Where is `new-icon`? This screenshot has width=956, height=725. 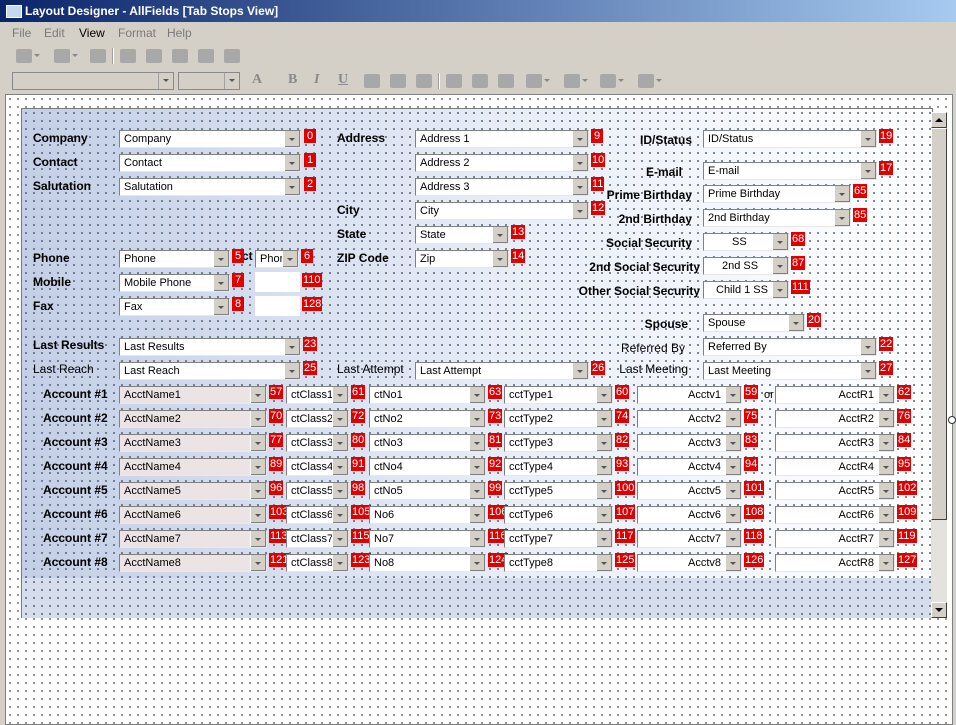 new-icon is located at coordinates (28, 56).